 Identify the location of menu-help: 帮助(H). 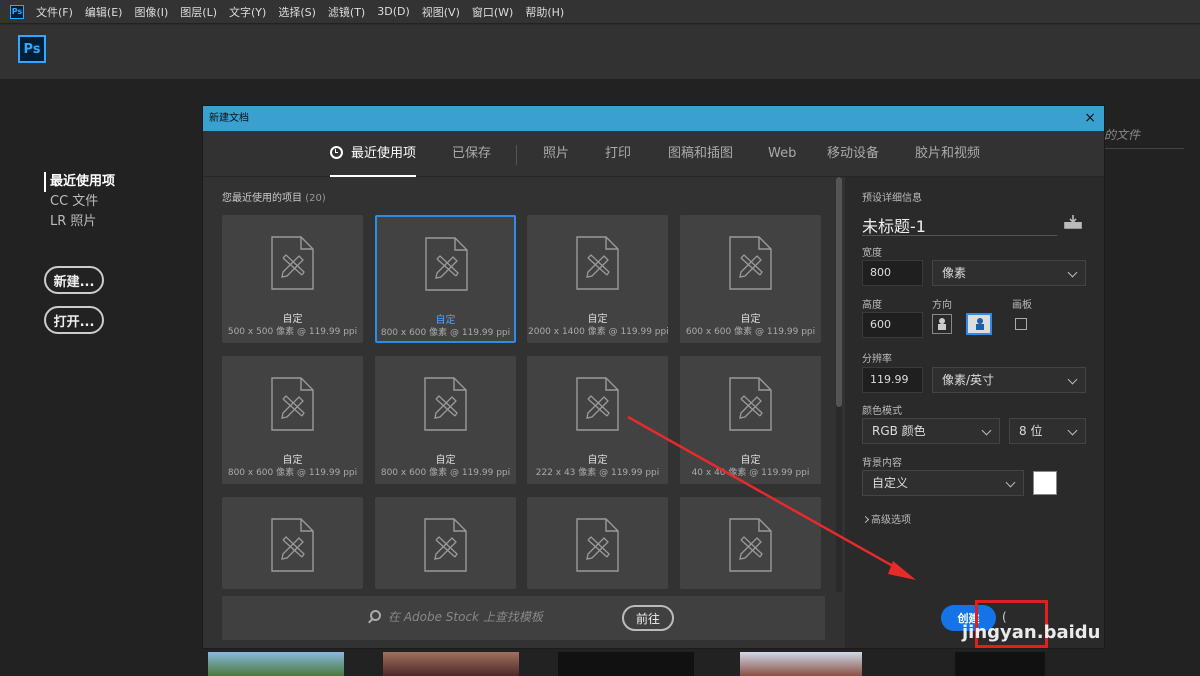
(544, 12).